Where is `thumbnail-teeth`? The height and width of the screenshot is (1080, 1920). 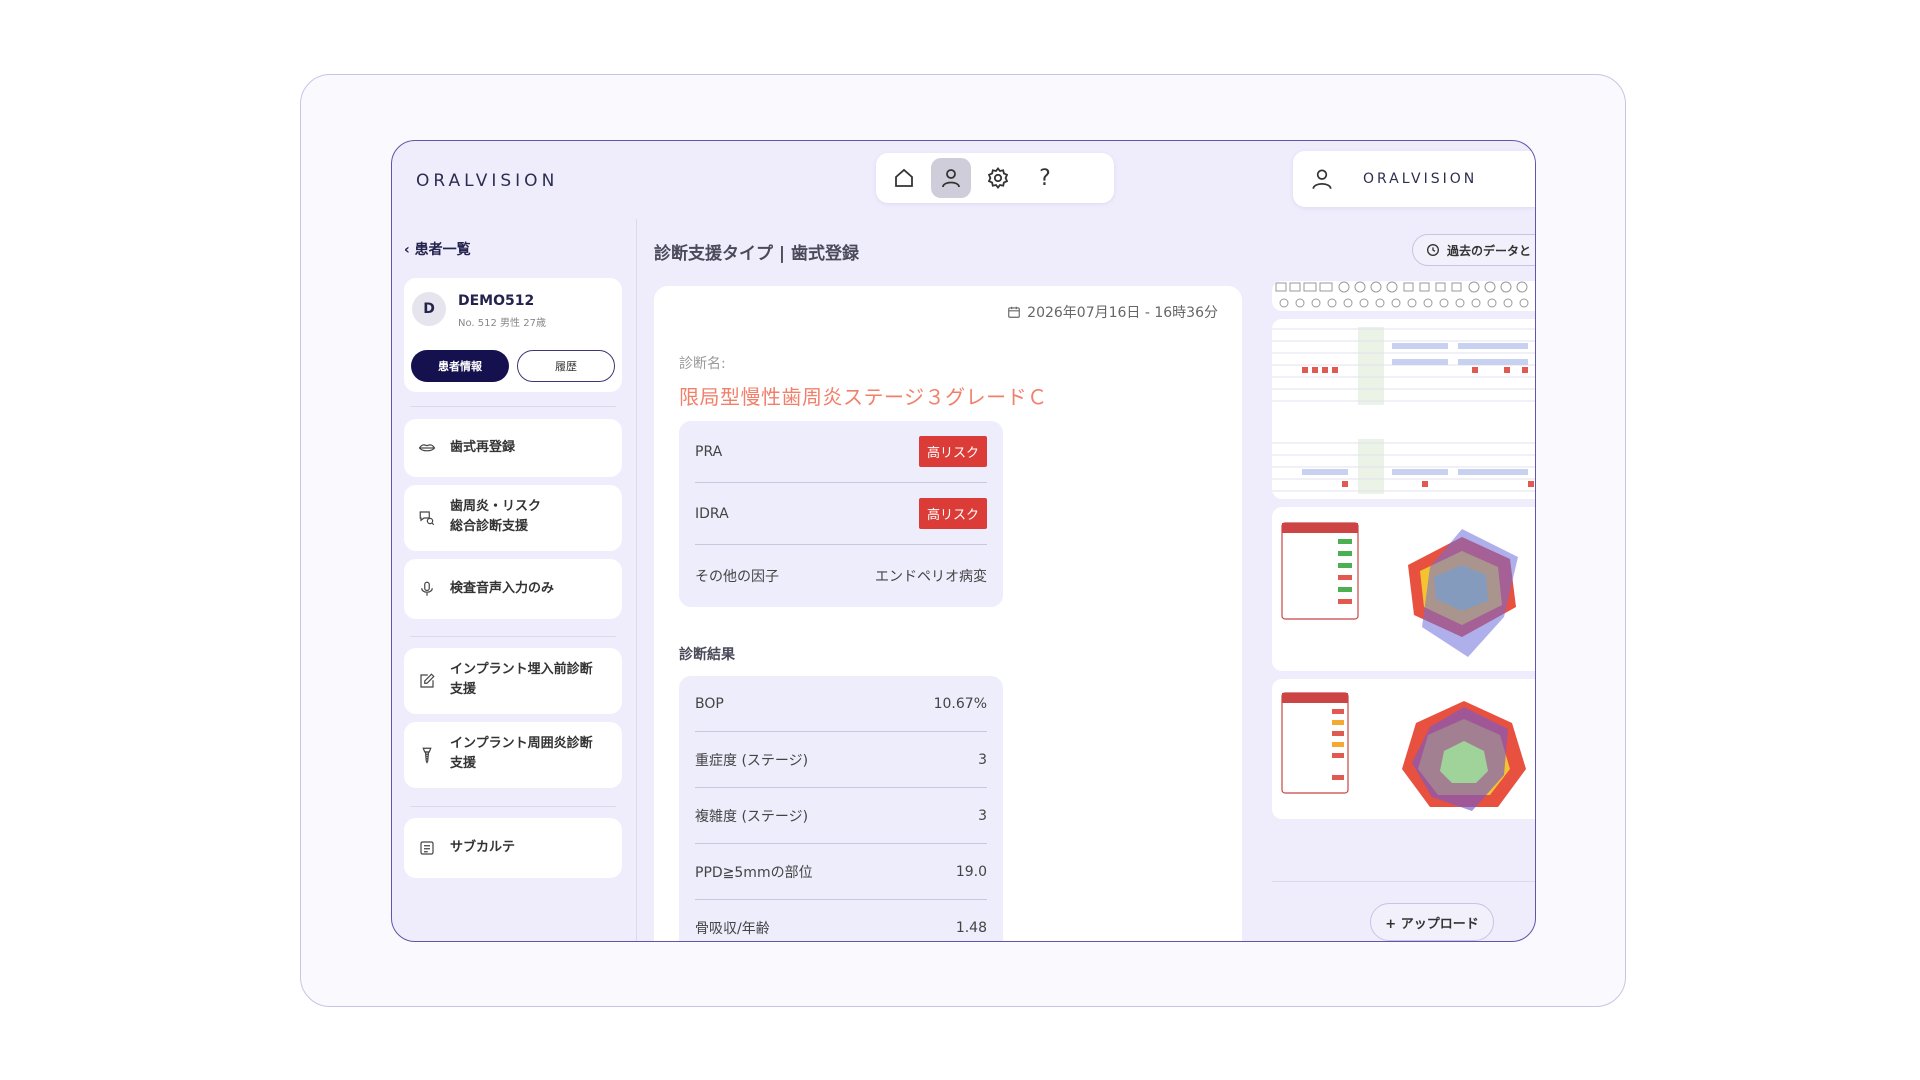 thumbnail-teeth is located at coordinates (1403, 296).